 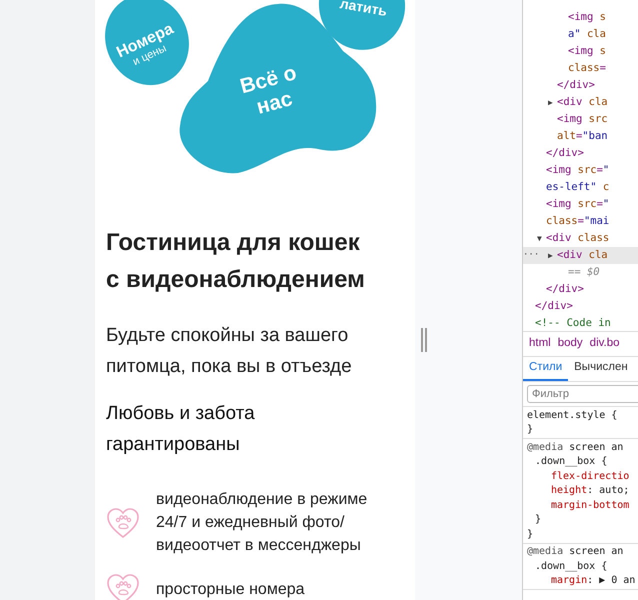 I want to click on code-line: <img src, so click(x=582, y=119).